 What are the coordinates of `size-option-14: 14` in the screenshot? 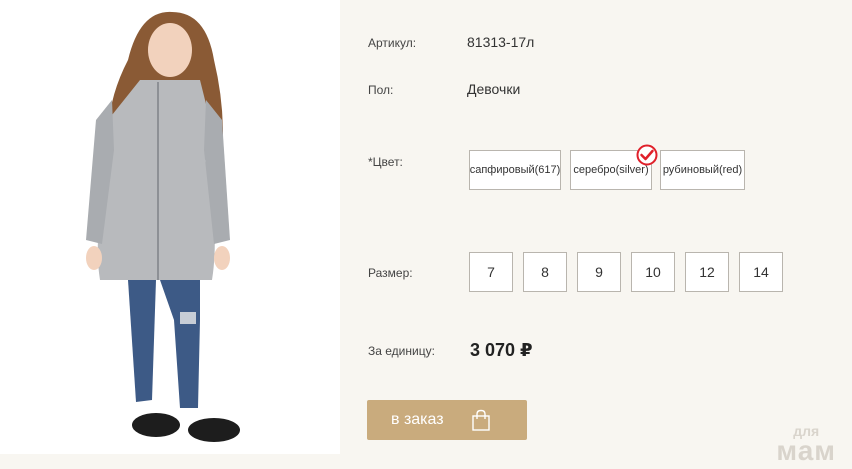 It's located at (761, 272).